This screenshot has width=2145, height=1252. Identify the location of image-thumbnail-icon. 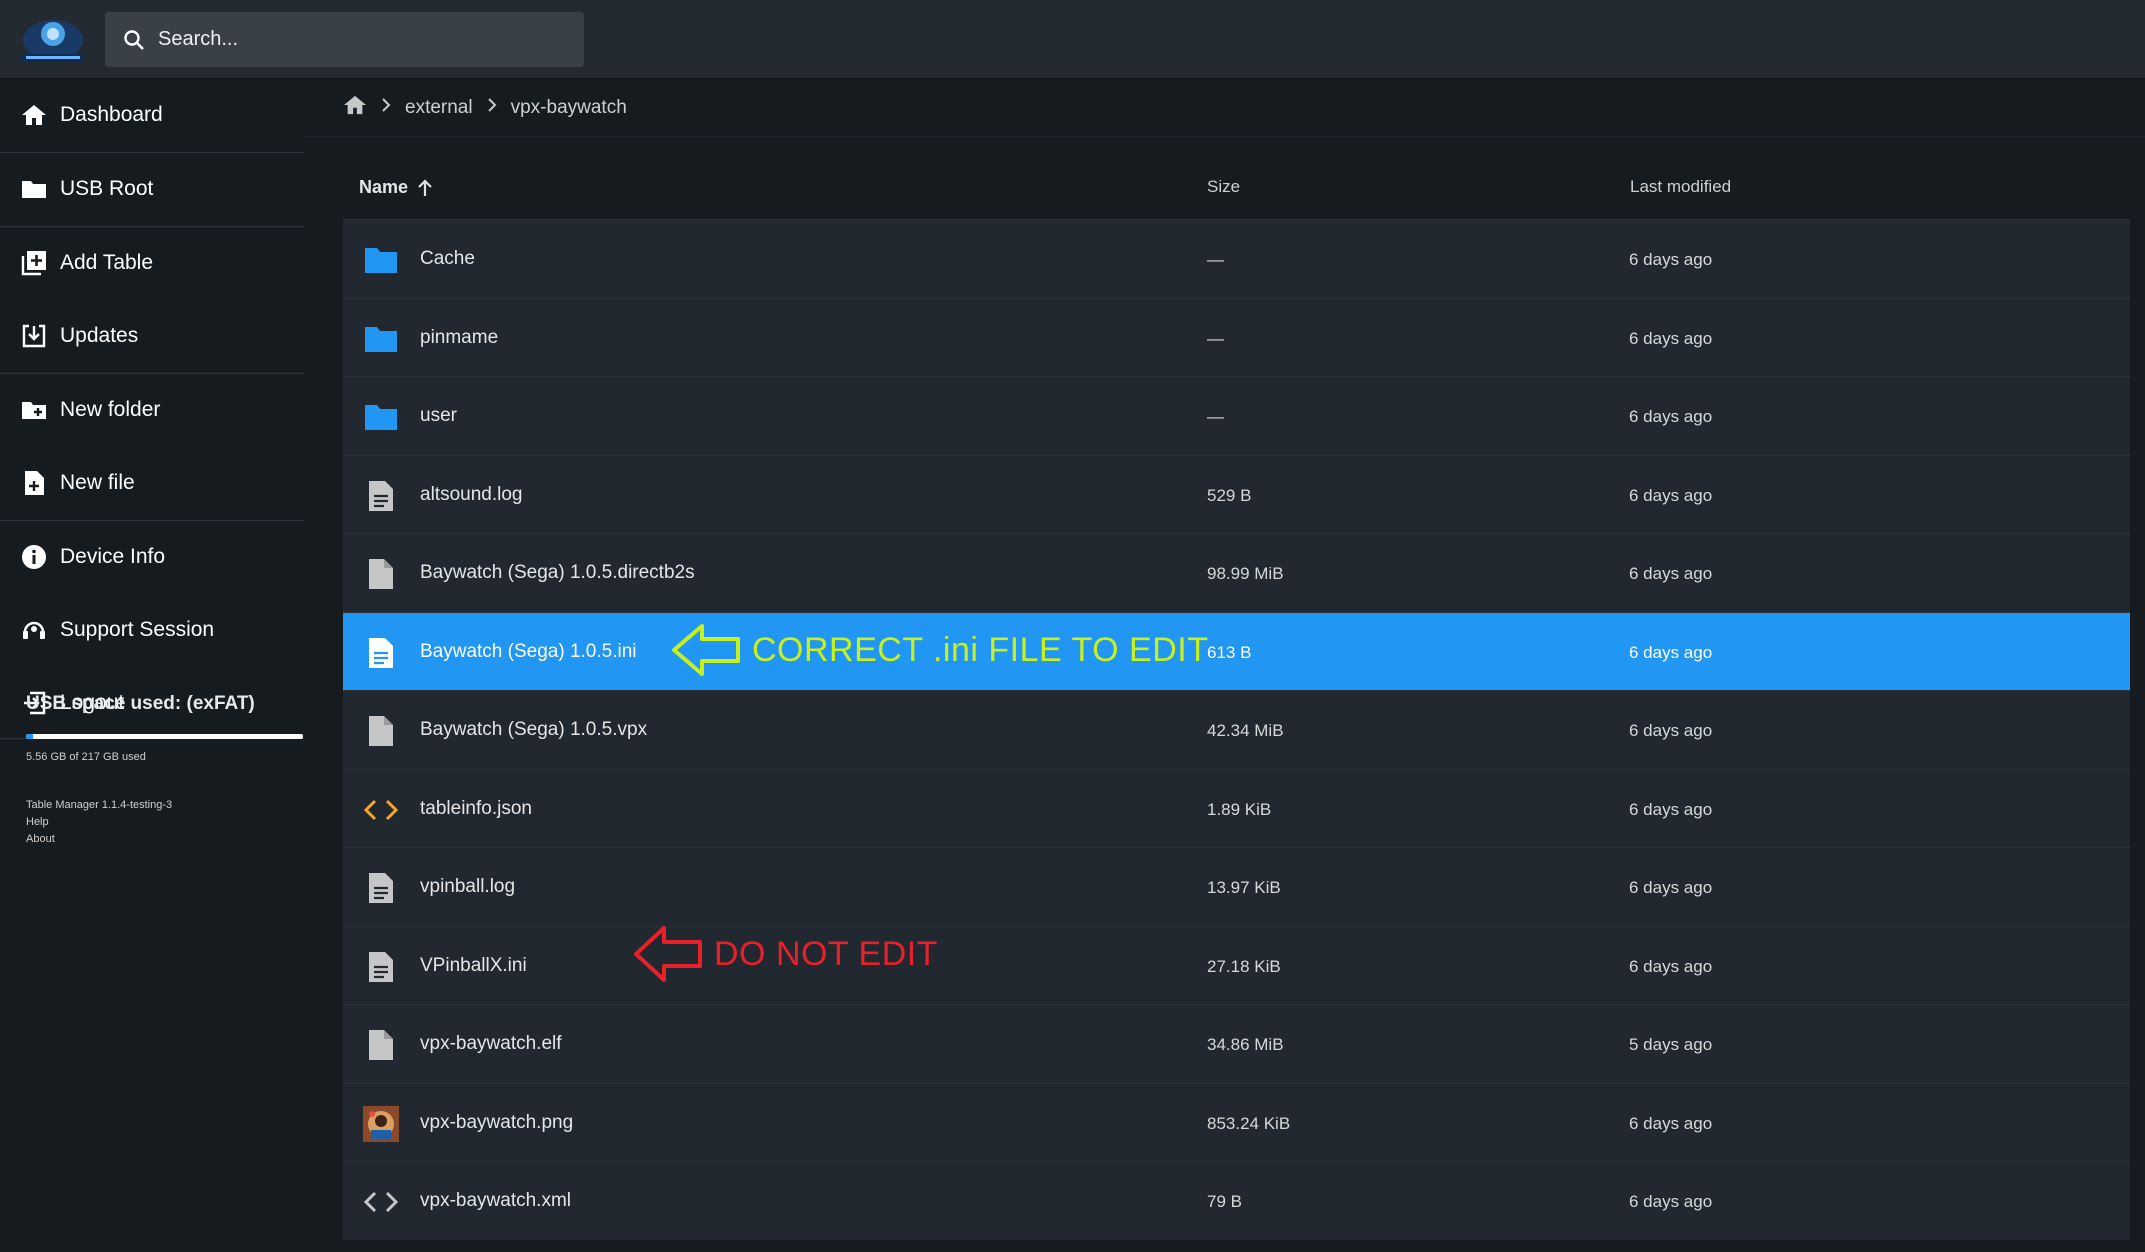
(381, 1123).